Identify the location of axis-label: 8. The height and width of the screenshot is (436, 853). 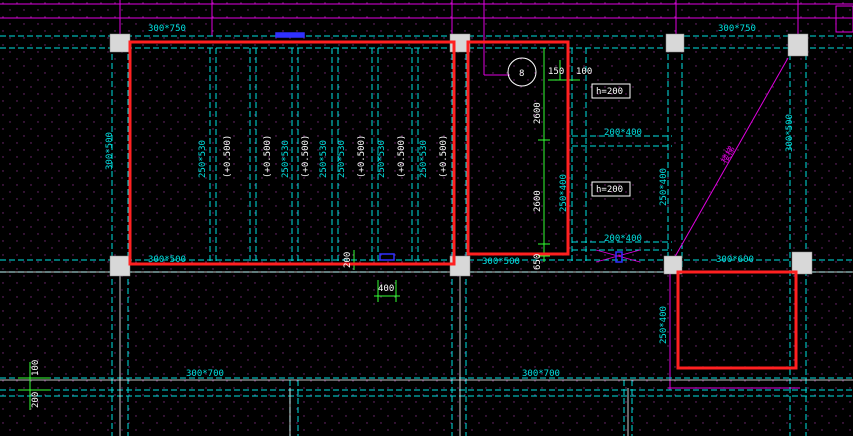
(521, 74).